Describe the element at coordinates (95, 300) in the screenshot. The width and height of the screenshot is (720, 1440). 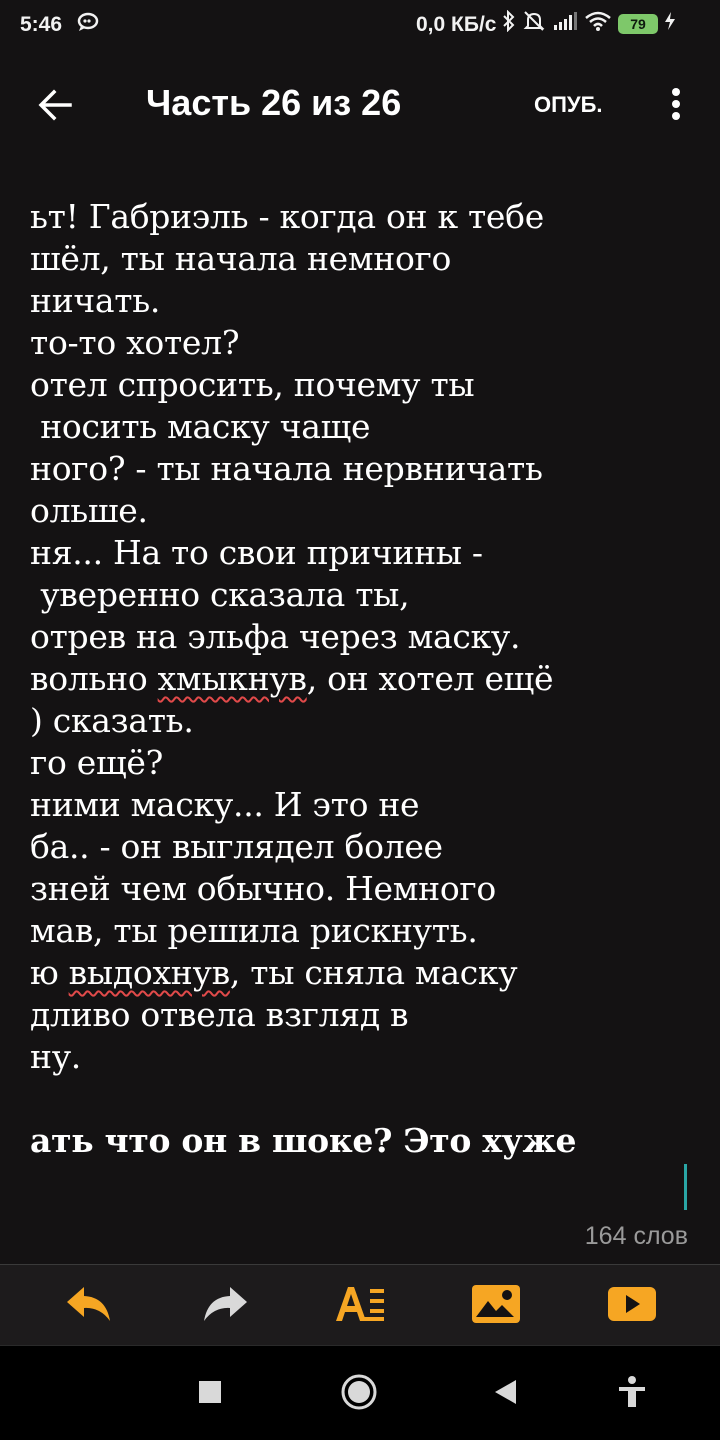
I see `text-line: ничать.` at that location.